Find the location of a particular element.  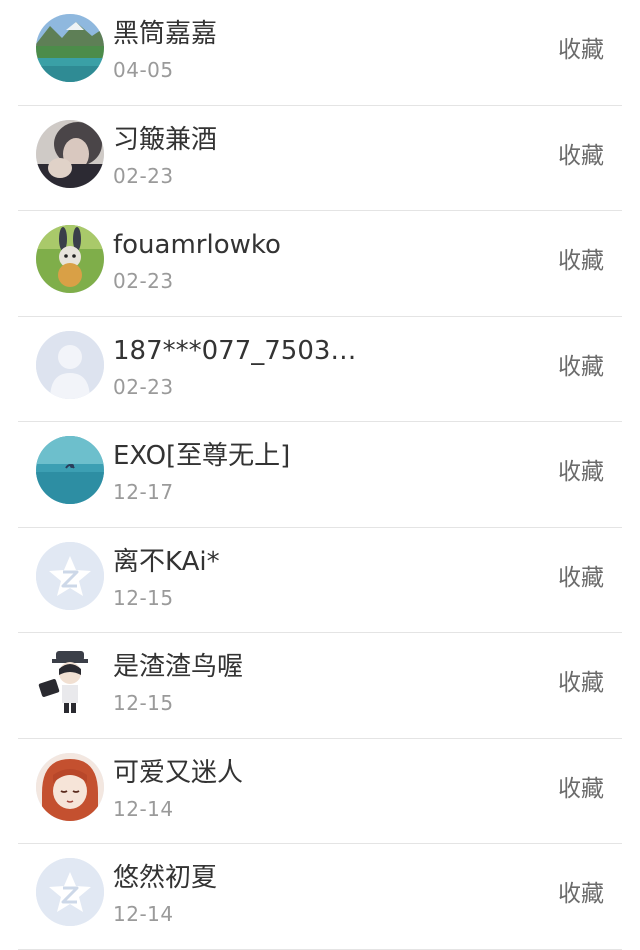

list-item: fouamrlowko 02-23 收藏 is located at coordinates (320, 264).